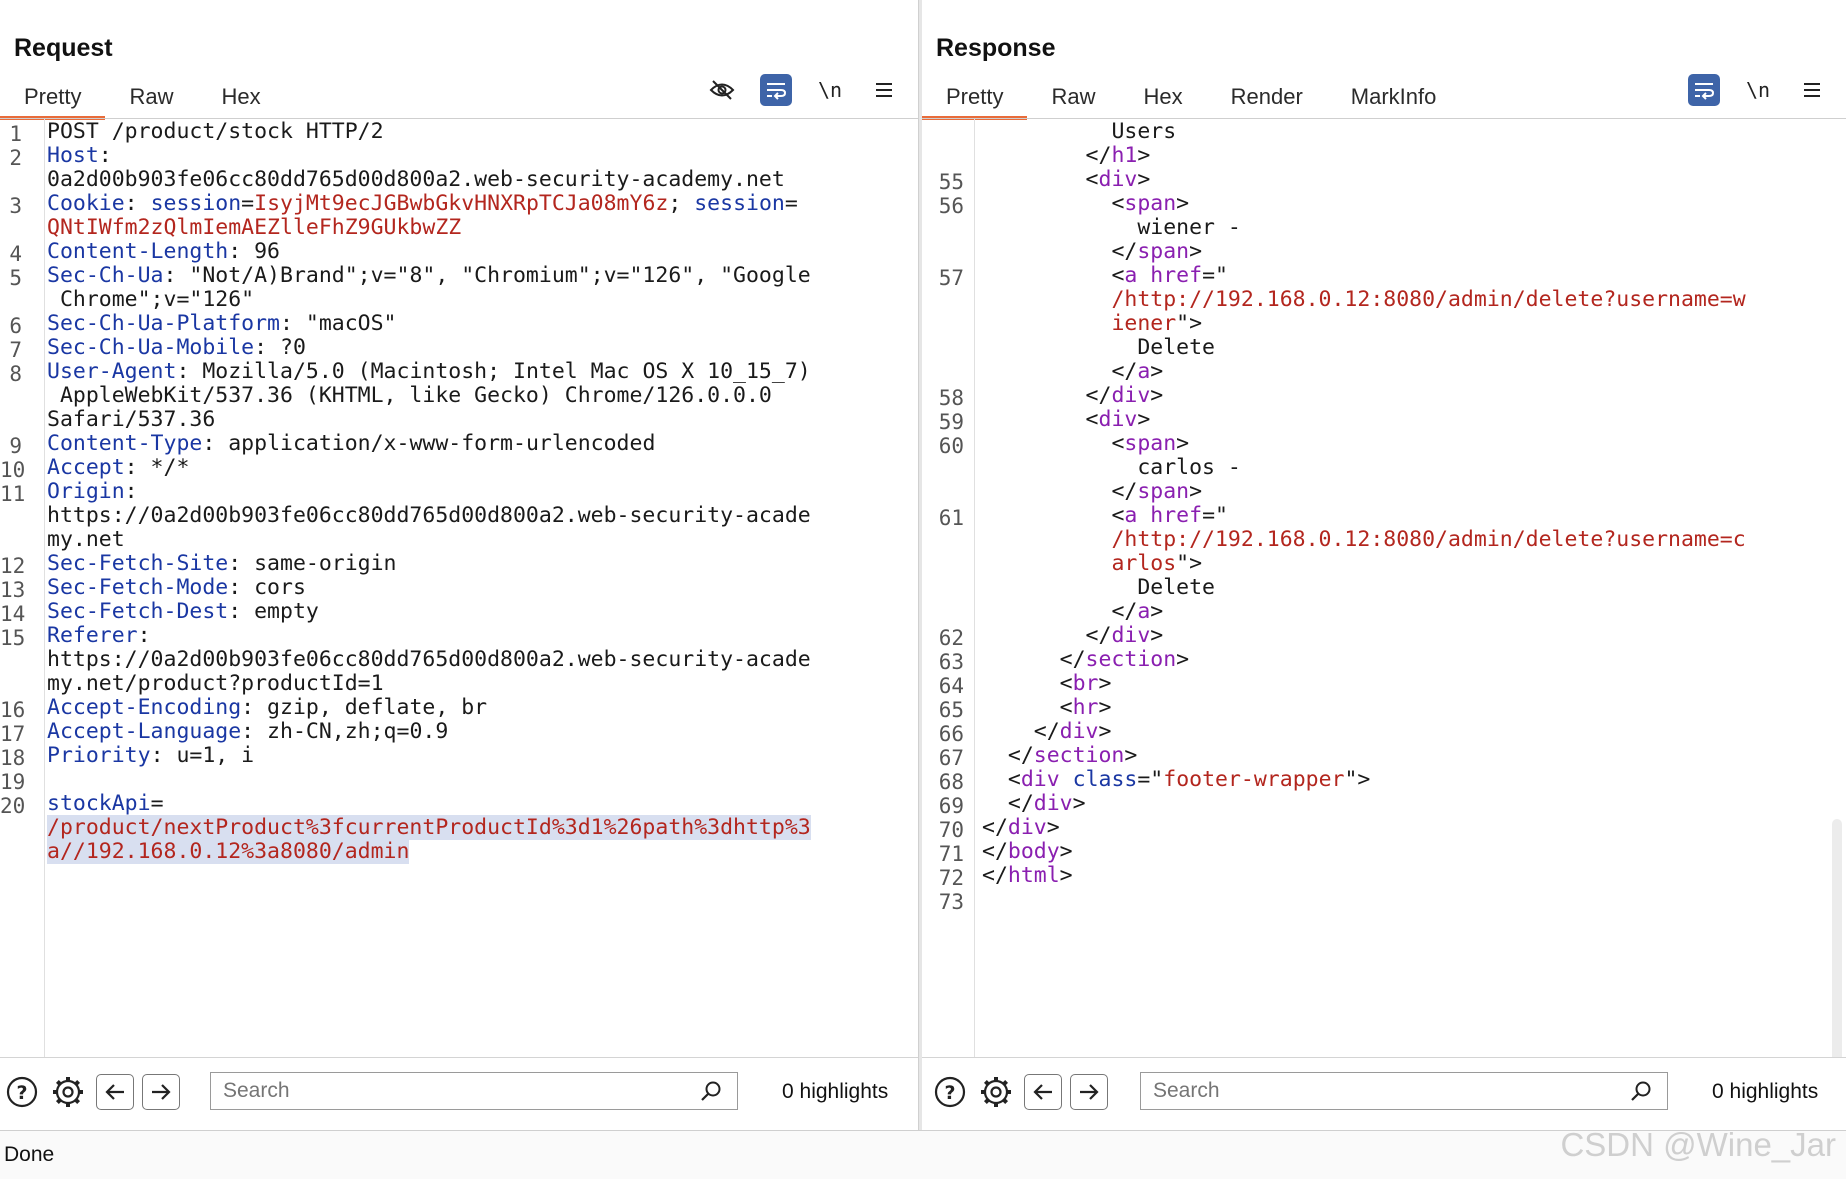 This screenshot has width=1846, height=1179. I want to click on code-token: : u=1, i, so click(202, 755).